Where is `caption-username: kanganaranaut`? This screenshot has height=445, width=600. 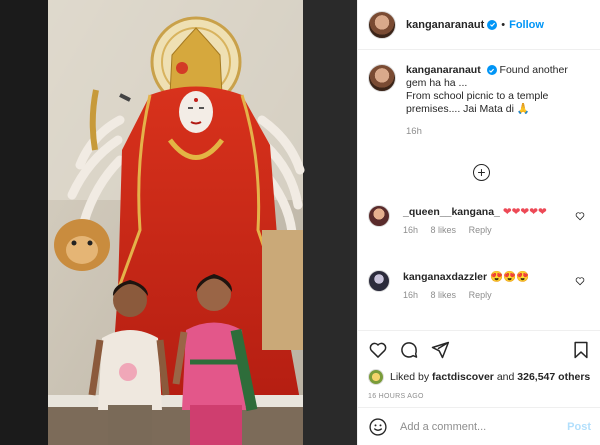 caption-username: kanganaranaut is located at coordinates (443, 70).